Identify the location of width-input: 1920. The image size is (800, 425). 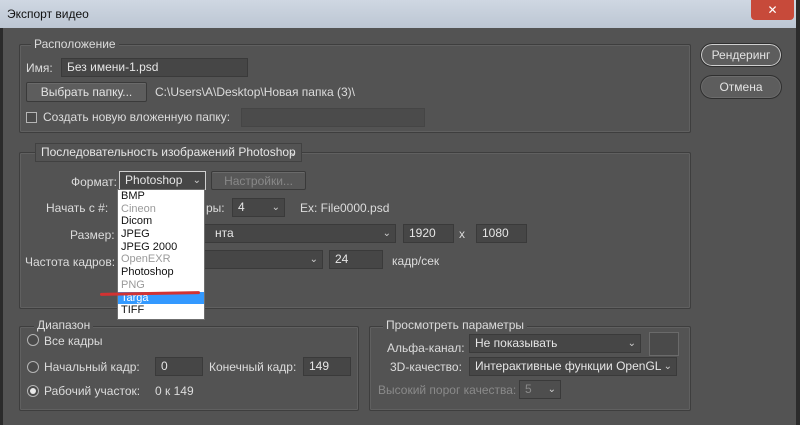
(428, 233).